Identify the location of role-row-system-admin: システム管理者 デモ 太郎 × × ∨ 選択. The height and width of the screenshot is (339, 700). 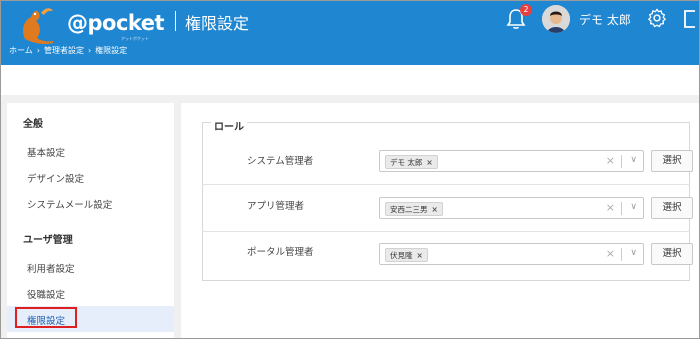
(447, 160).